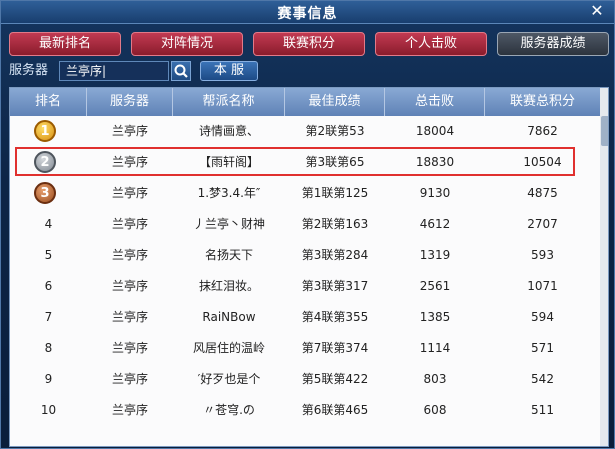 This screenshot has width=615, height=449. Describe the element at coordinates (435, 193) in the screenshot. I see `cell-kills: 9130` at that location.